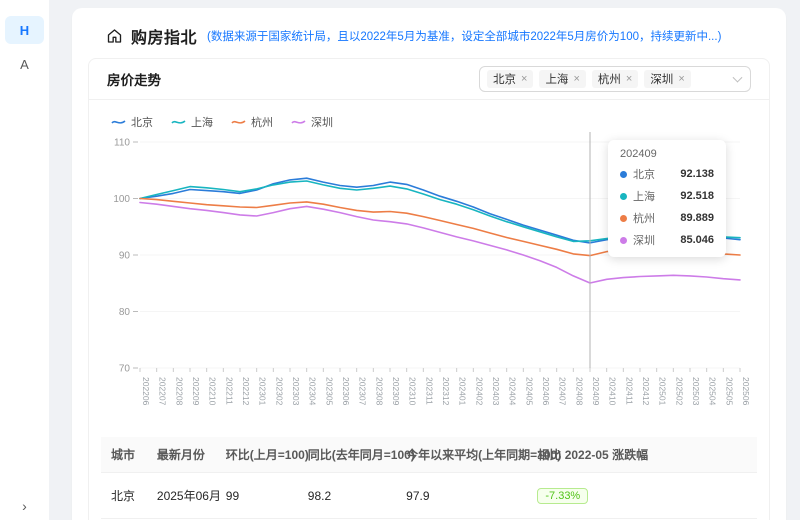 The width and height of the screenshot is (800, 520). What do you see at coordinates (713, 391) in the screenshot?
I see `svg-text: 202504` at bounding box center [713, 391].